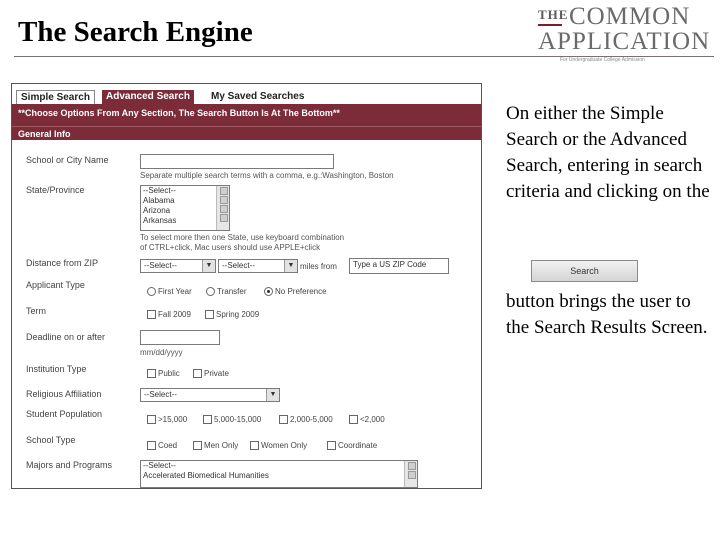  I want to click on label-applicant-type: Applicant Type, so click(55, 285).